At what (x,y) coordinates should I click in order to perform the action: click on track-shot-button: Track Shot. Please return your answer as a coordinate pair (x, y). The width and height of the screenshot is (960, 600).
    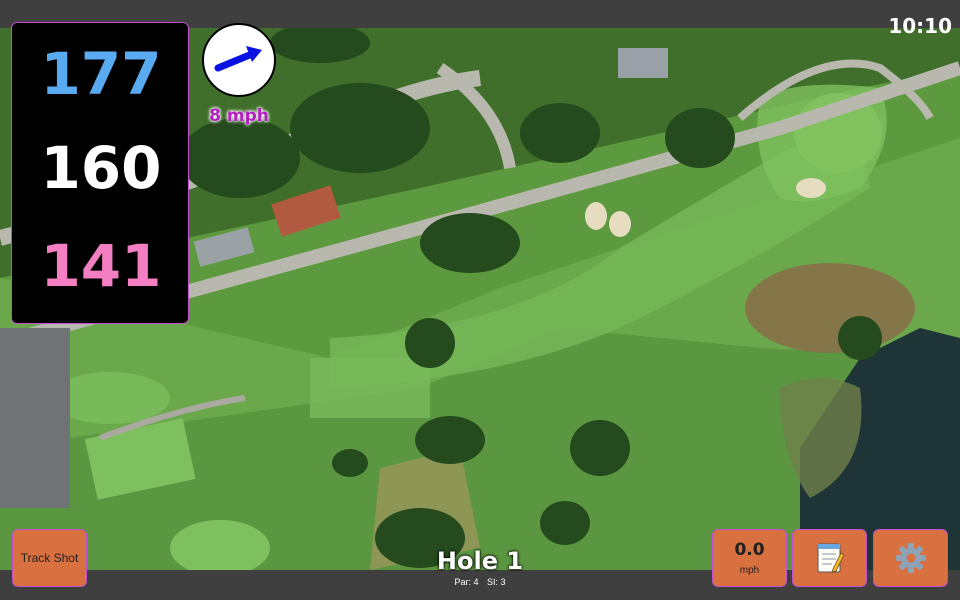
    Looking at the image, I should click on (49, 558).